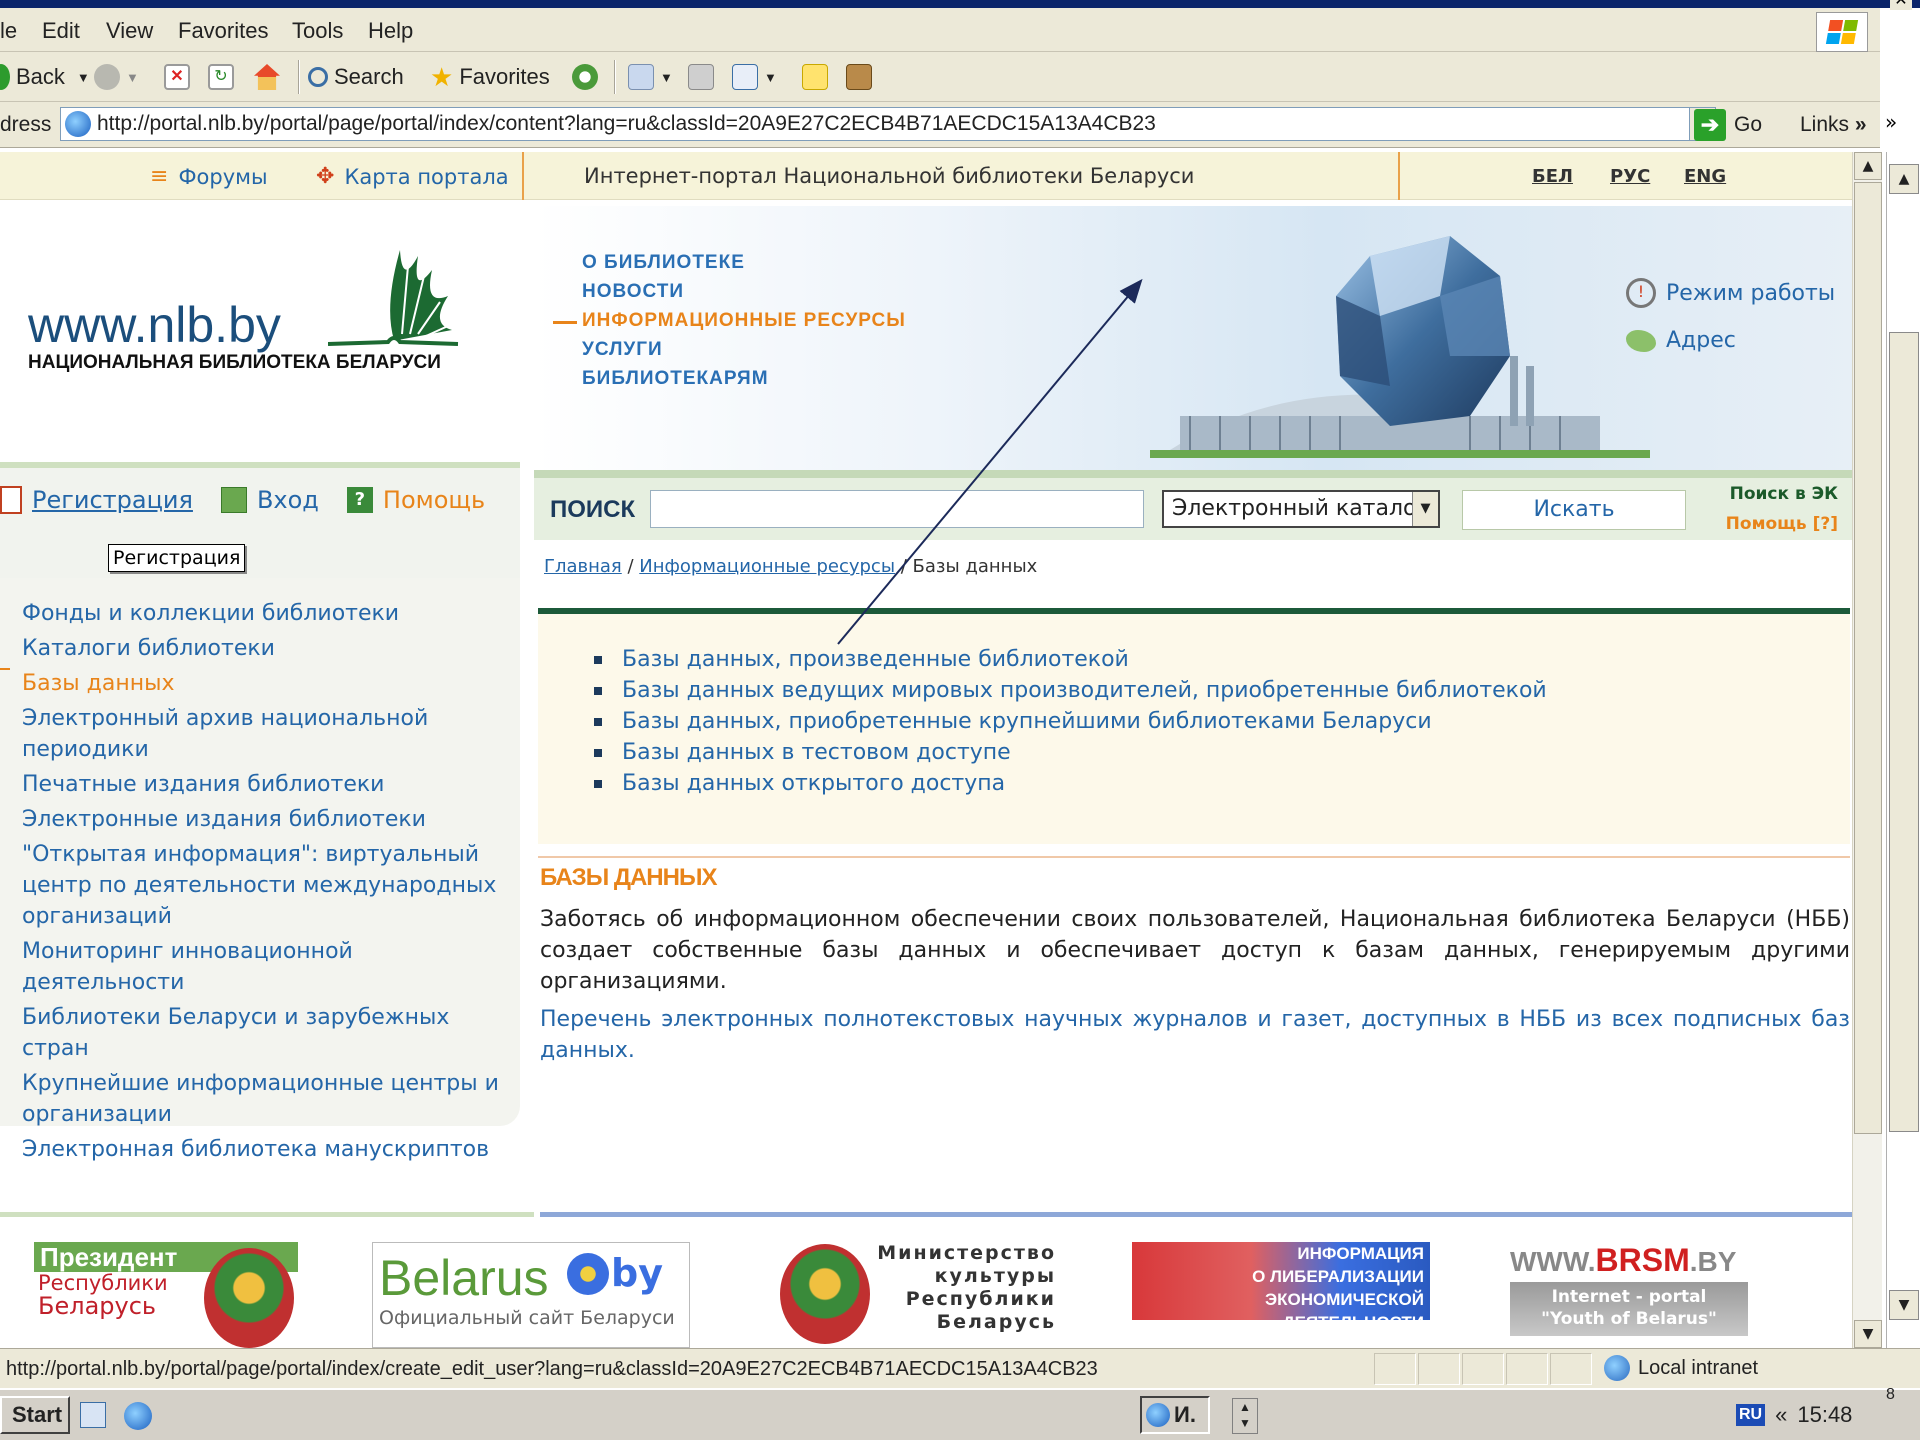  I want to click on forward-dropdown-icon: ▼, so click(132, 77).